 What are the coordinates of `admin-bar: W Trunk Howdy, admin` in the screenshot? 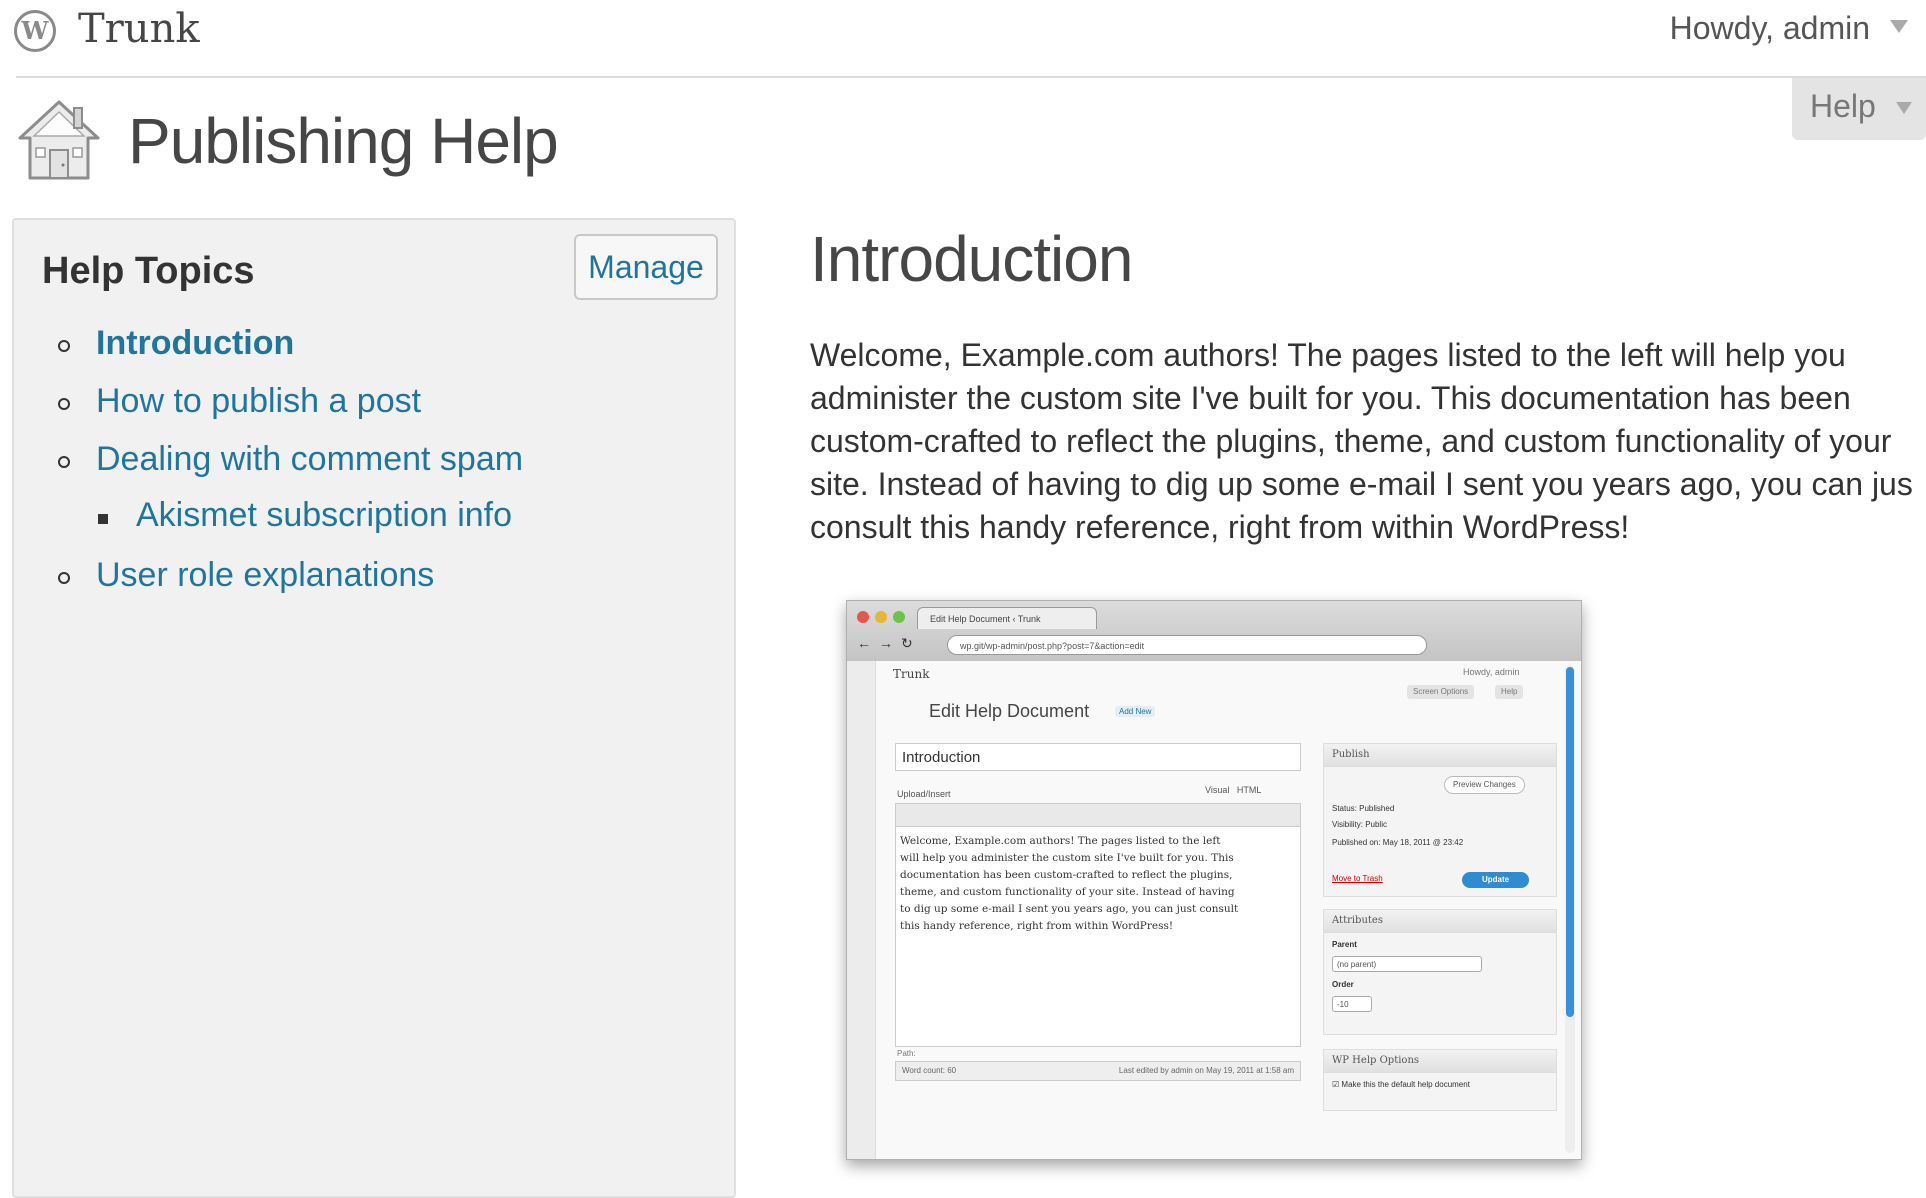 It's located at (963, 38).